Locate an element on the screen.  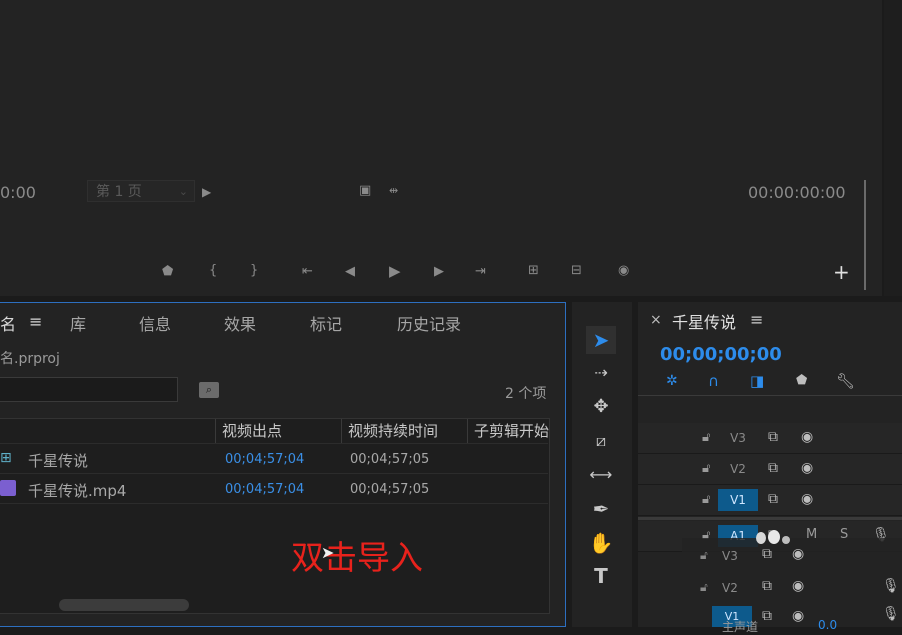
mark-in-icon: { is located at coordinates (213, 271).